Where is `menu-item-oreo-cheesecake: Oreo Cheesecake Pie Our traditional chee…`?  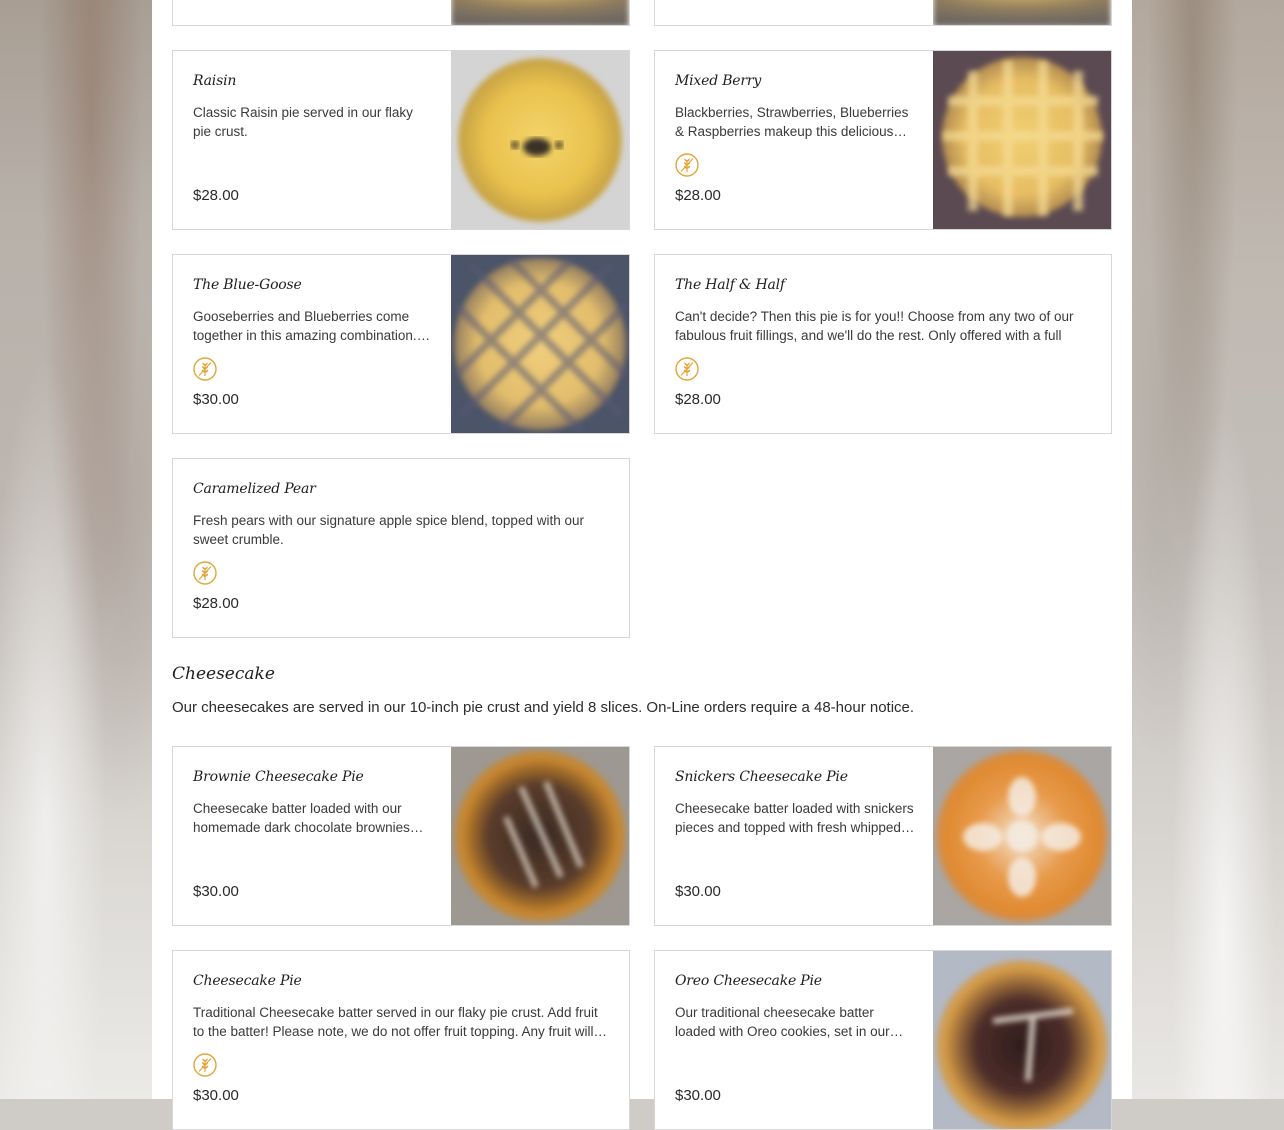
menu-item-oreo-cheesecake: Oreo Cheesecake Pie Our traditional chee… is located at coordinates (883, 1040).